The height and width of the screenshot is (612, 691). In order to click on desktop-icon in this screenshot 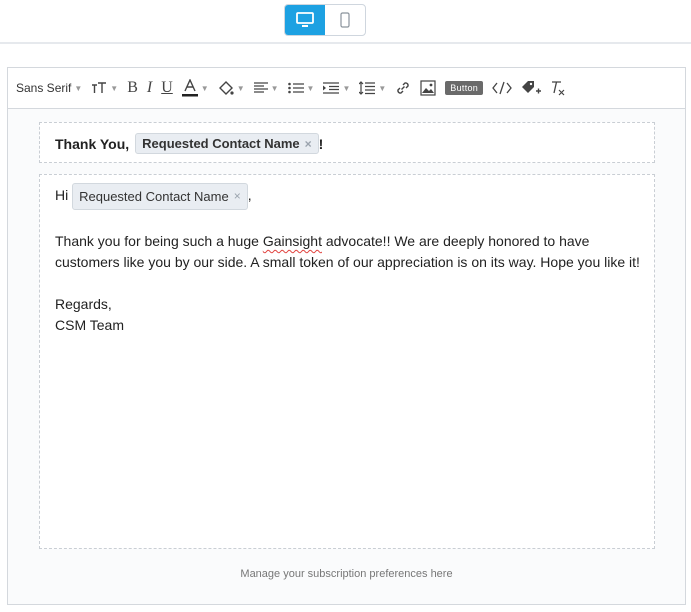, I will do `click(305, 19)`.